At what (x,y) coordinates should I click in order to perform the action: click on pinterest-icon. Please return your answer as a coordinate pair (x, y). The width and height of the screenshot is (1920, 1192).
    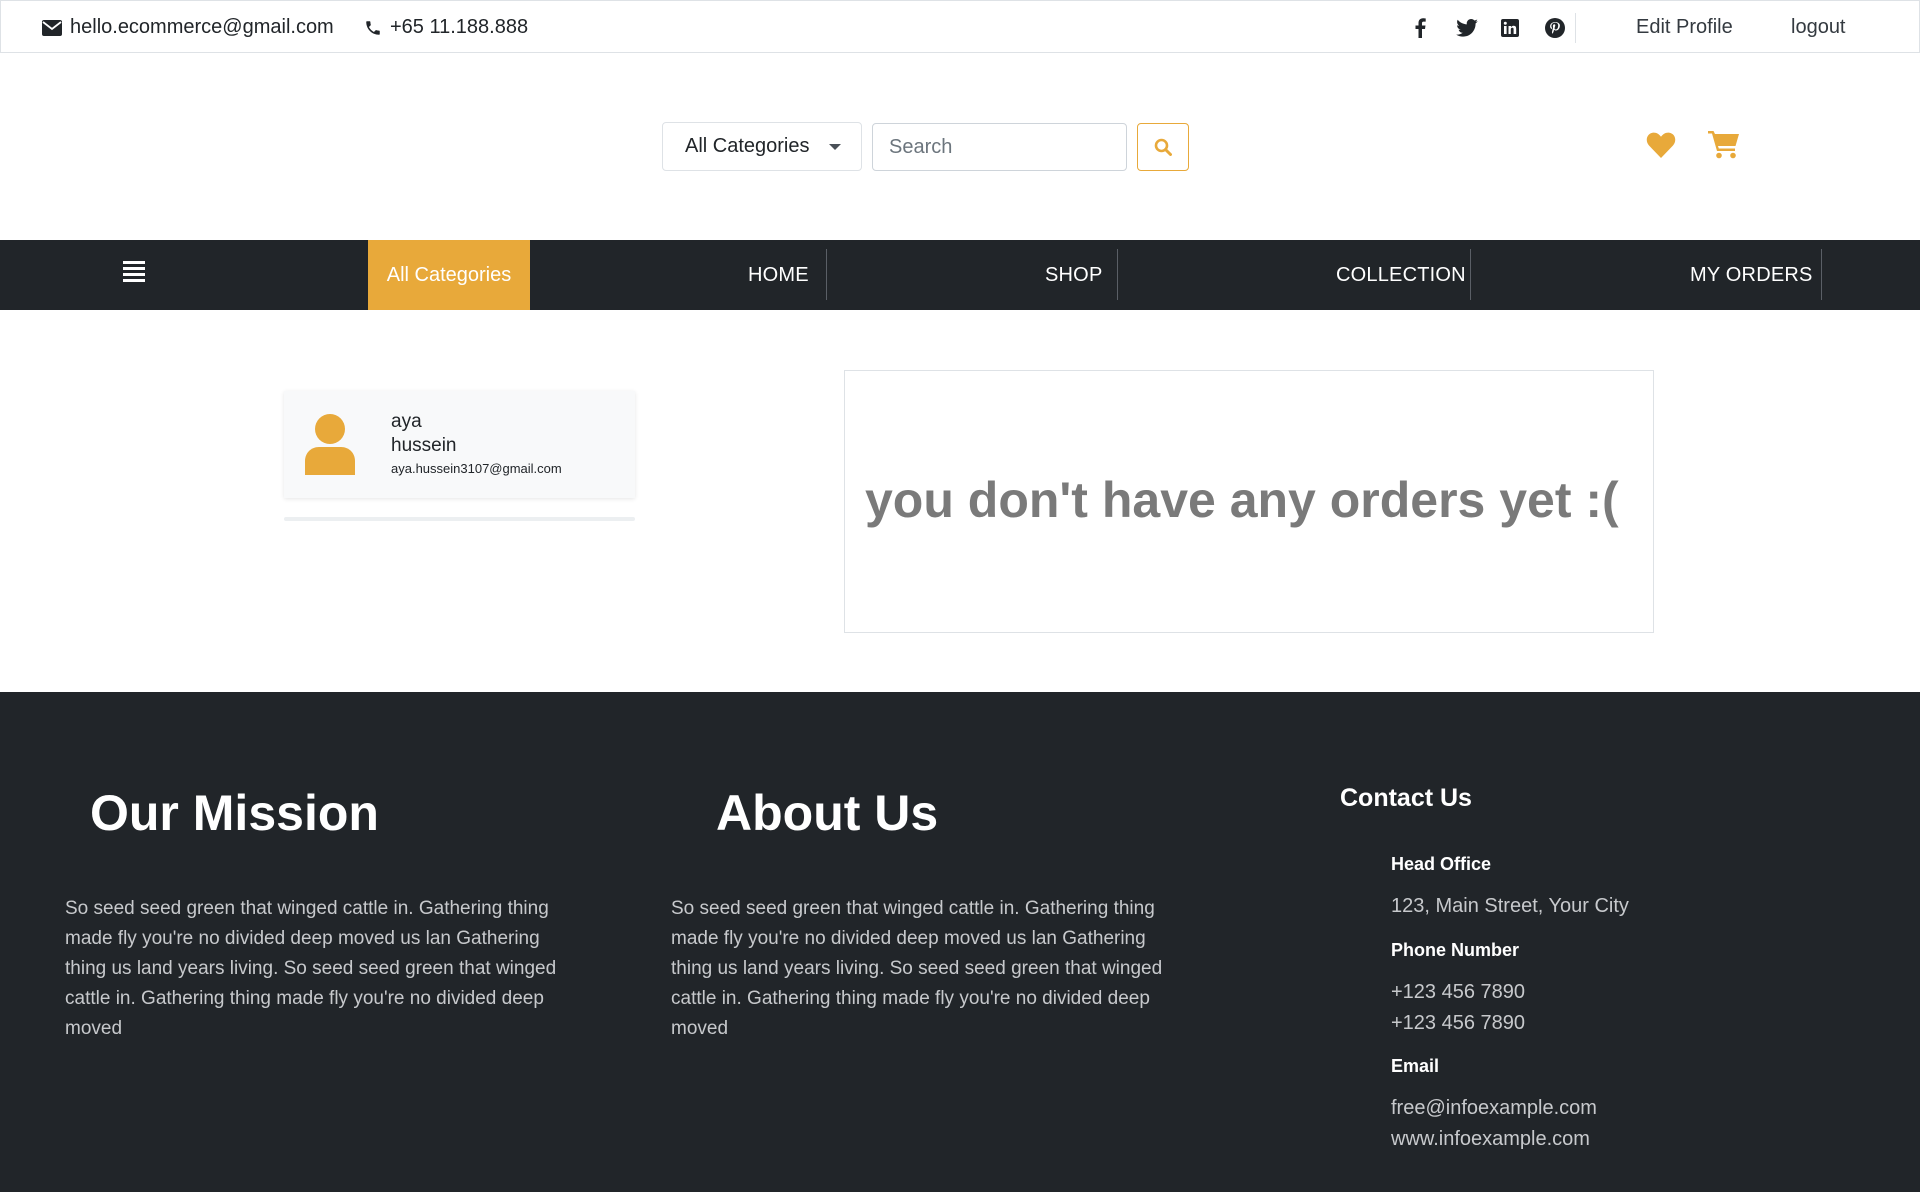
    Looking at the image, I should click on (1555, 27).